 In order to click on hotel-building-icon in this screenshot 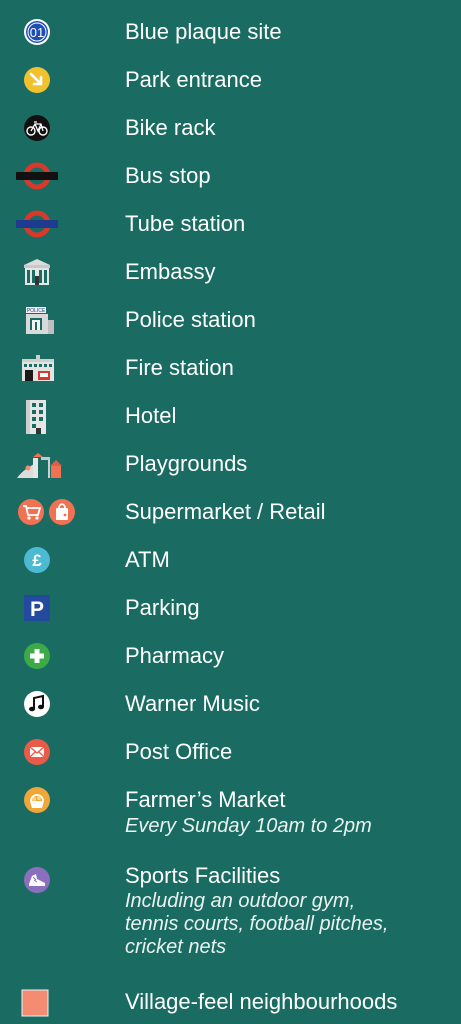, I will do `click(40, 416)`.